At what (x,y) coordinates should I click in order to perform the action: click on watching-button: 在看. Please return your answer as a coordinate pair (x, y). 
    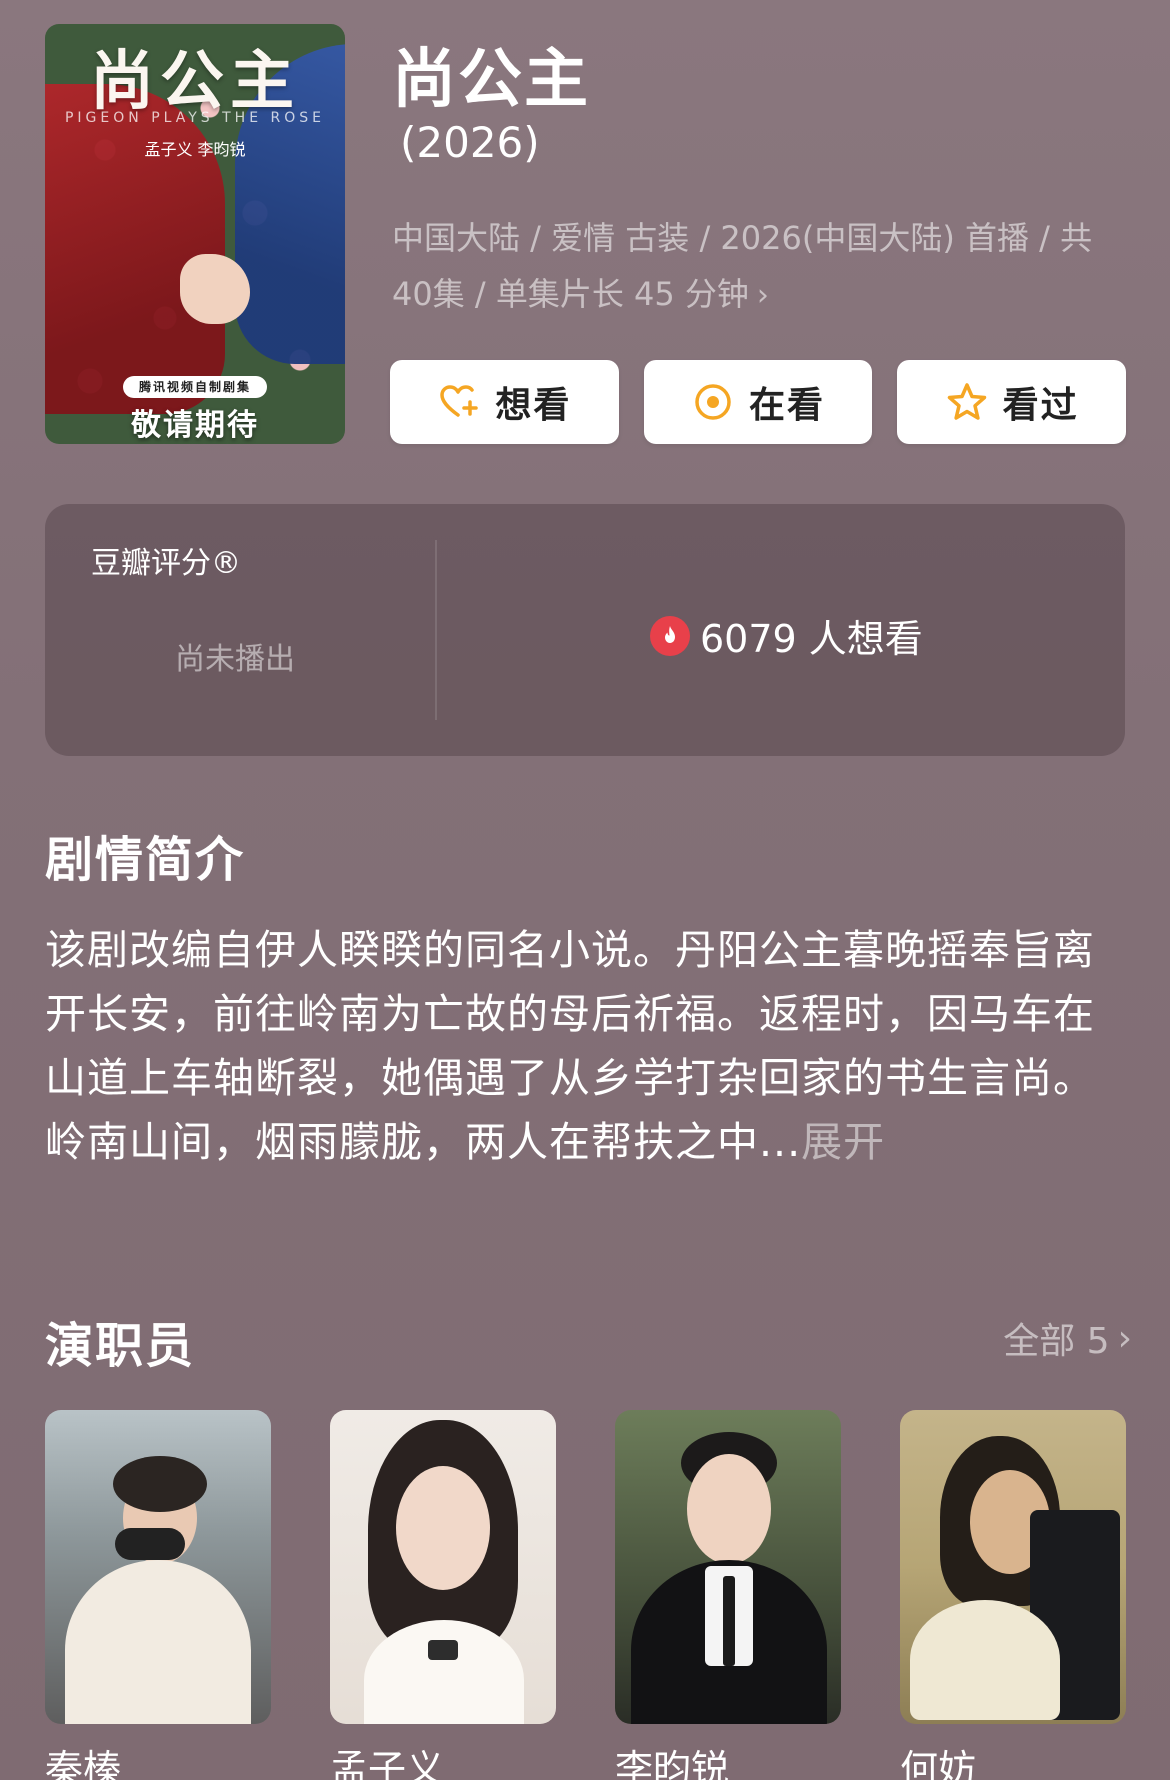
    Looking at the image, I should click on (758, 402).